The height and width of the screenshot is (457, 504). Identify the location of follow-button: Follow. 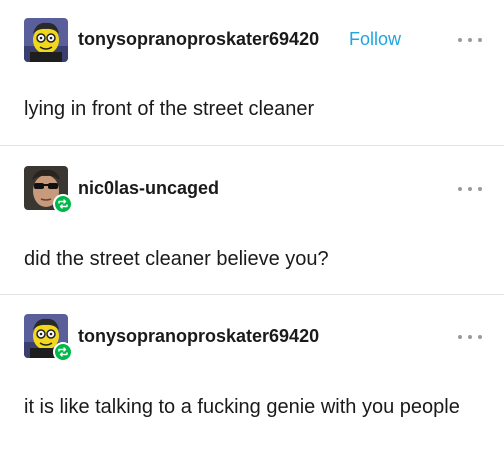
(375, 39).